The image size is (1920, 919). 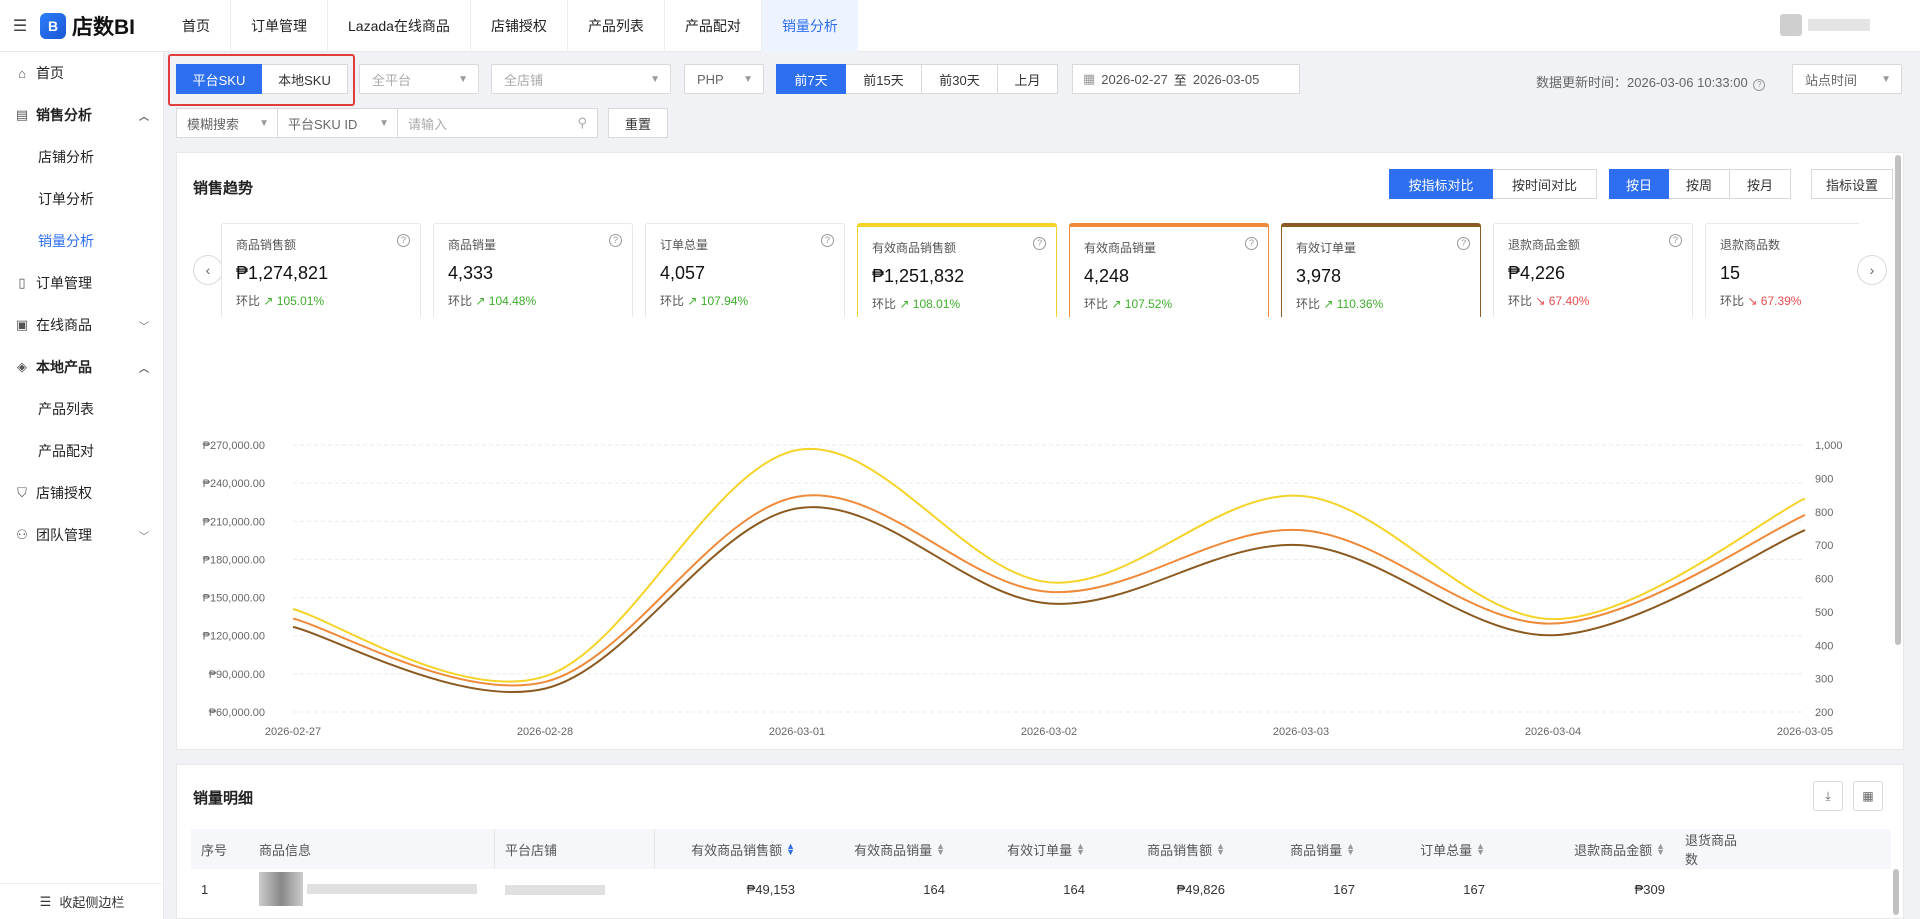 What do you see at coordinates (1300, 849) in the screenshot?
I see `column-header-7: 商品销量 ▲ ▼` at bounding box center [1300, 849].